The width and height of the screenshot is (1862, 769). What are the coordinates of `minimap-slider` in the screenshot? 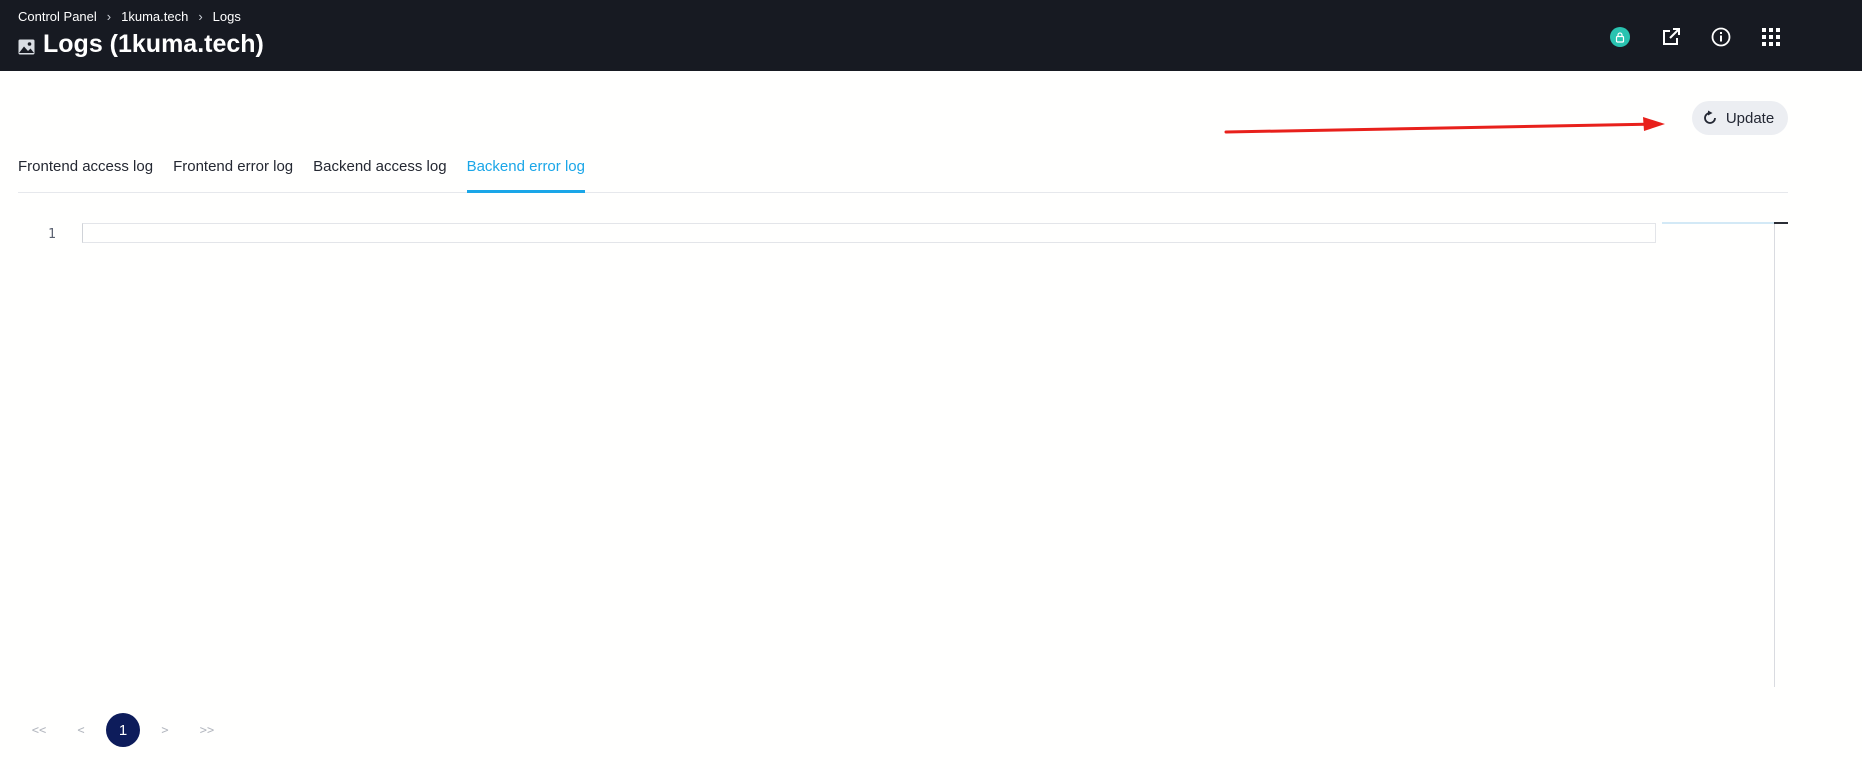 It's located at (1718, 223).